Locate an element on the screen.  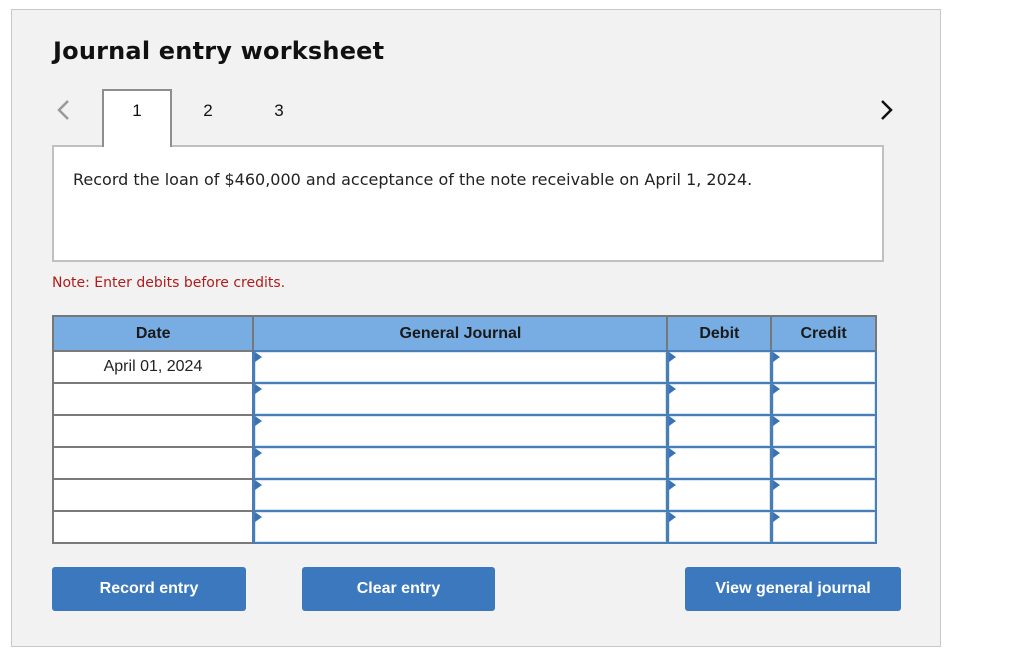
tab-step-2: 2 is located at coordinates (208, 117).